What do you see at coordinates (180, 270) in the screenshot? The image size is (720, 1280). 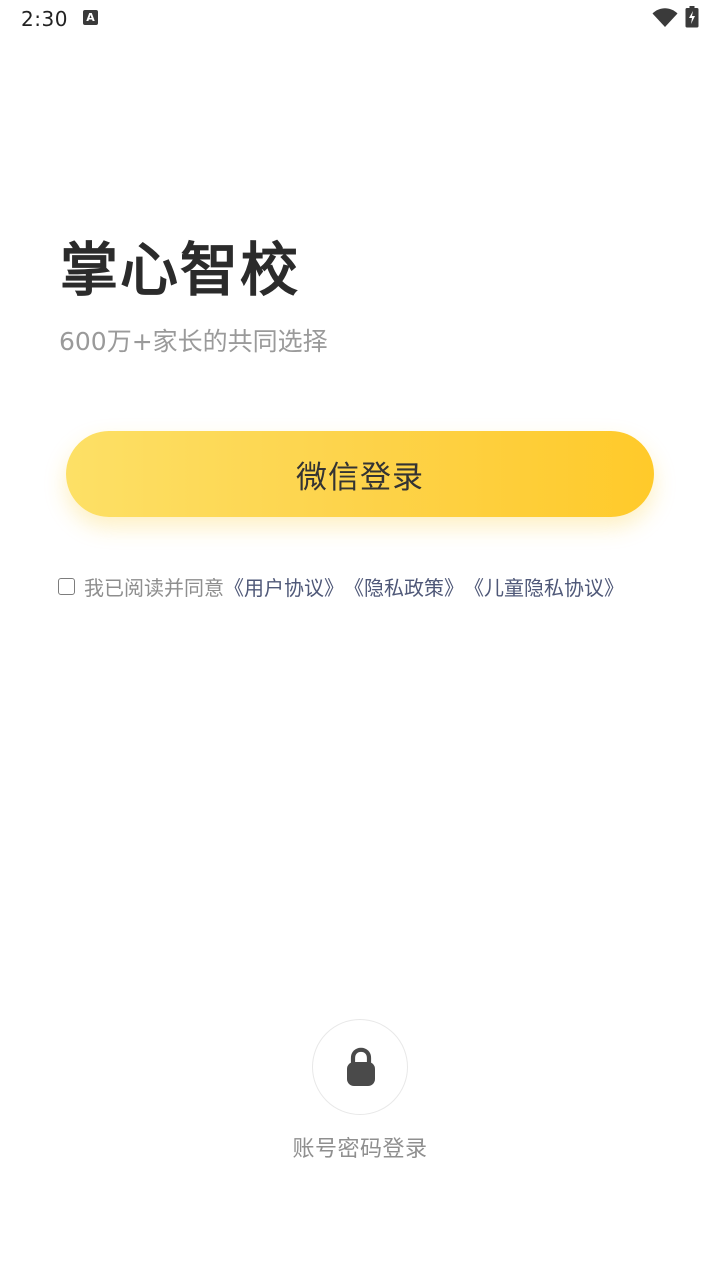 I see `app-title: 掌心智校` at bounding box center [180, 270].